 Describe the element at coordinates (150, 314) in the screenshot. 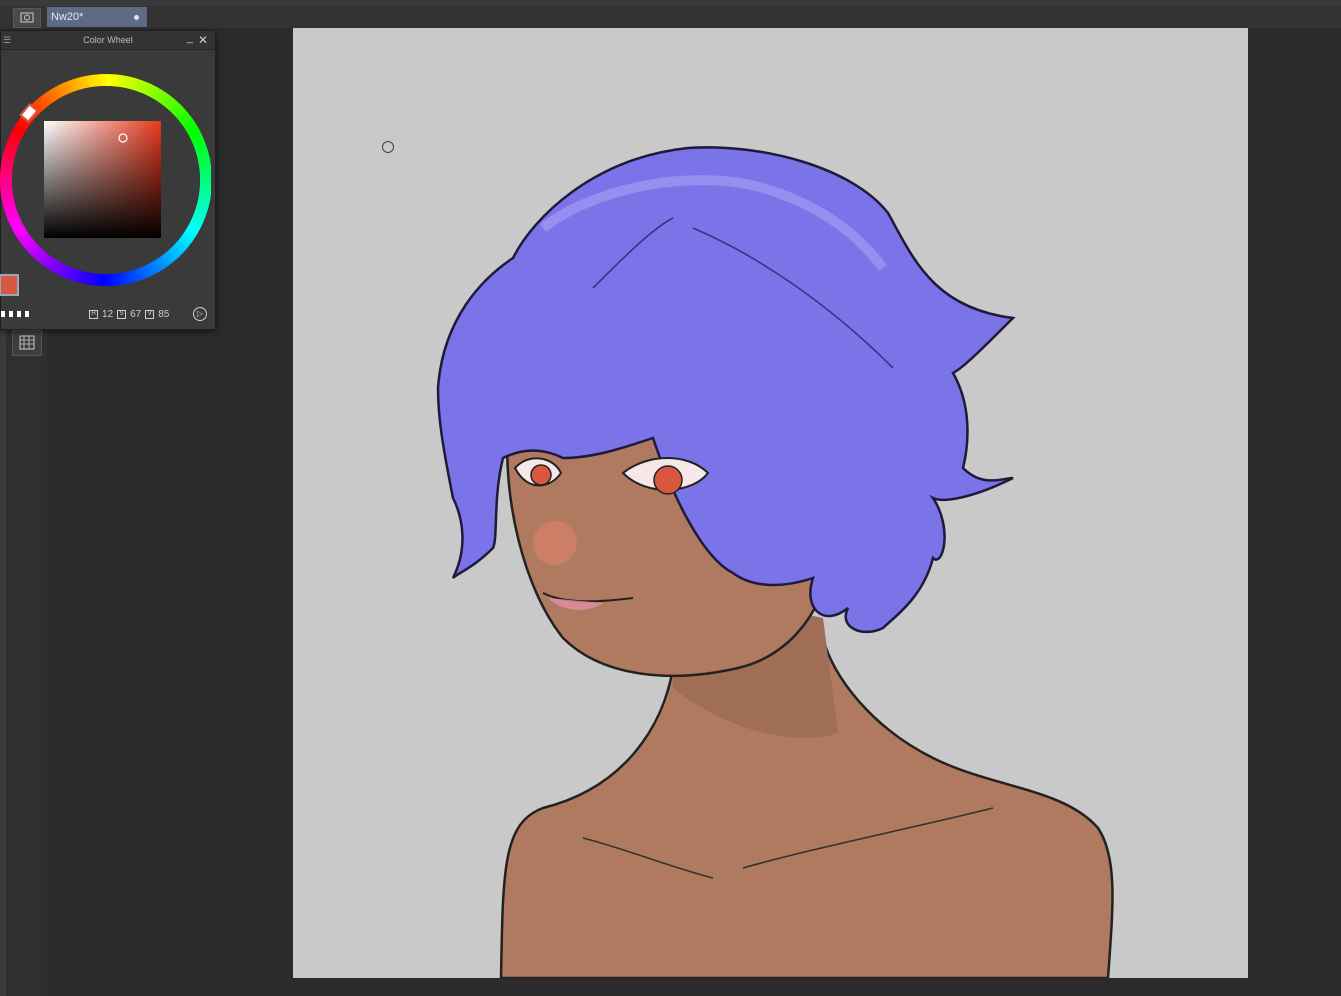

I see `value-icon: V` at that location.